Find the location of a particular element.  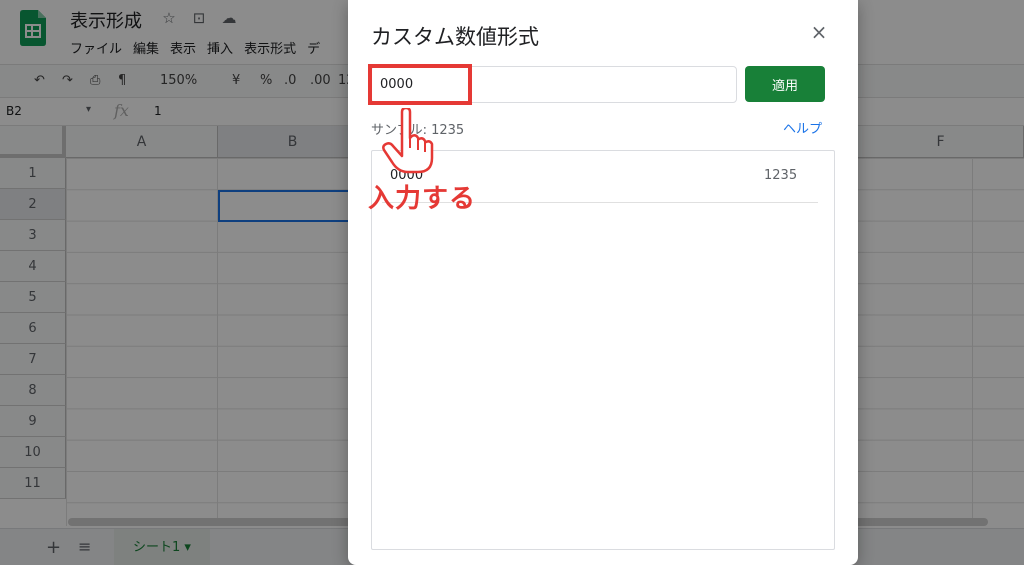

help-link: ヘルプ is located at coordinates (802, 127).